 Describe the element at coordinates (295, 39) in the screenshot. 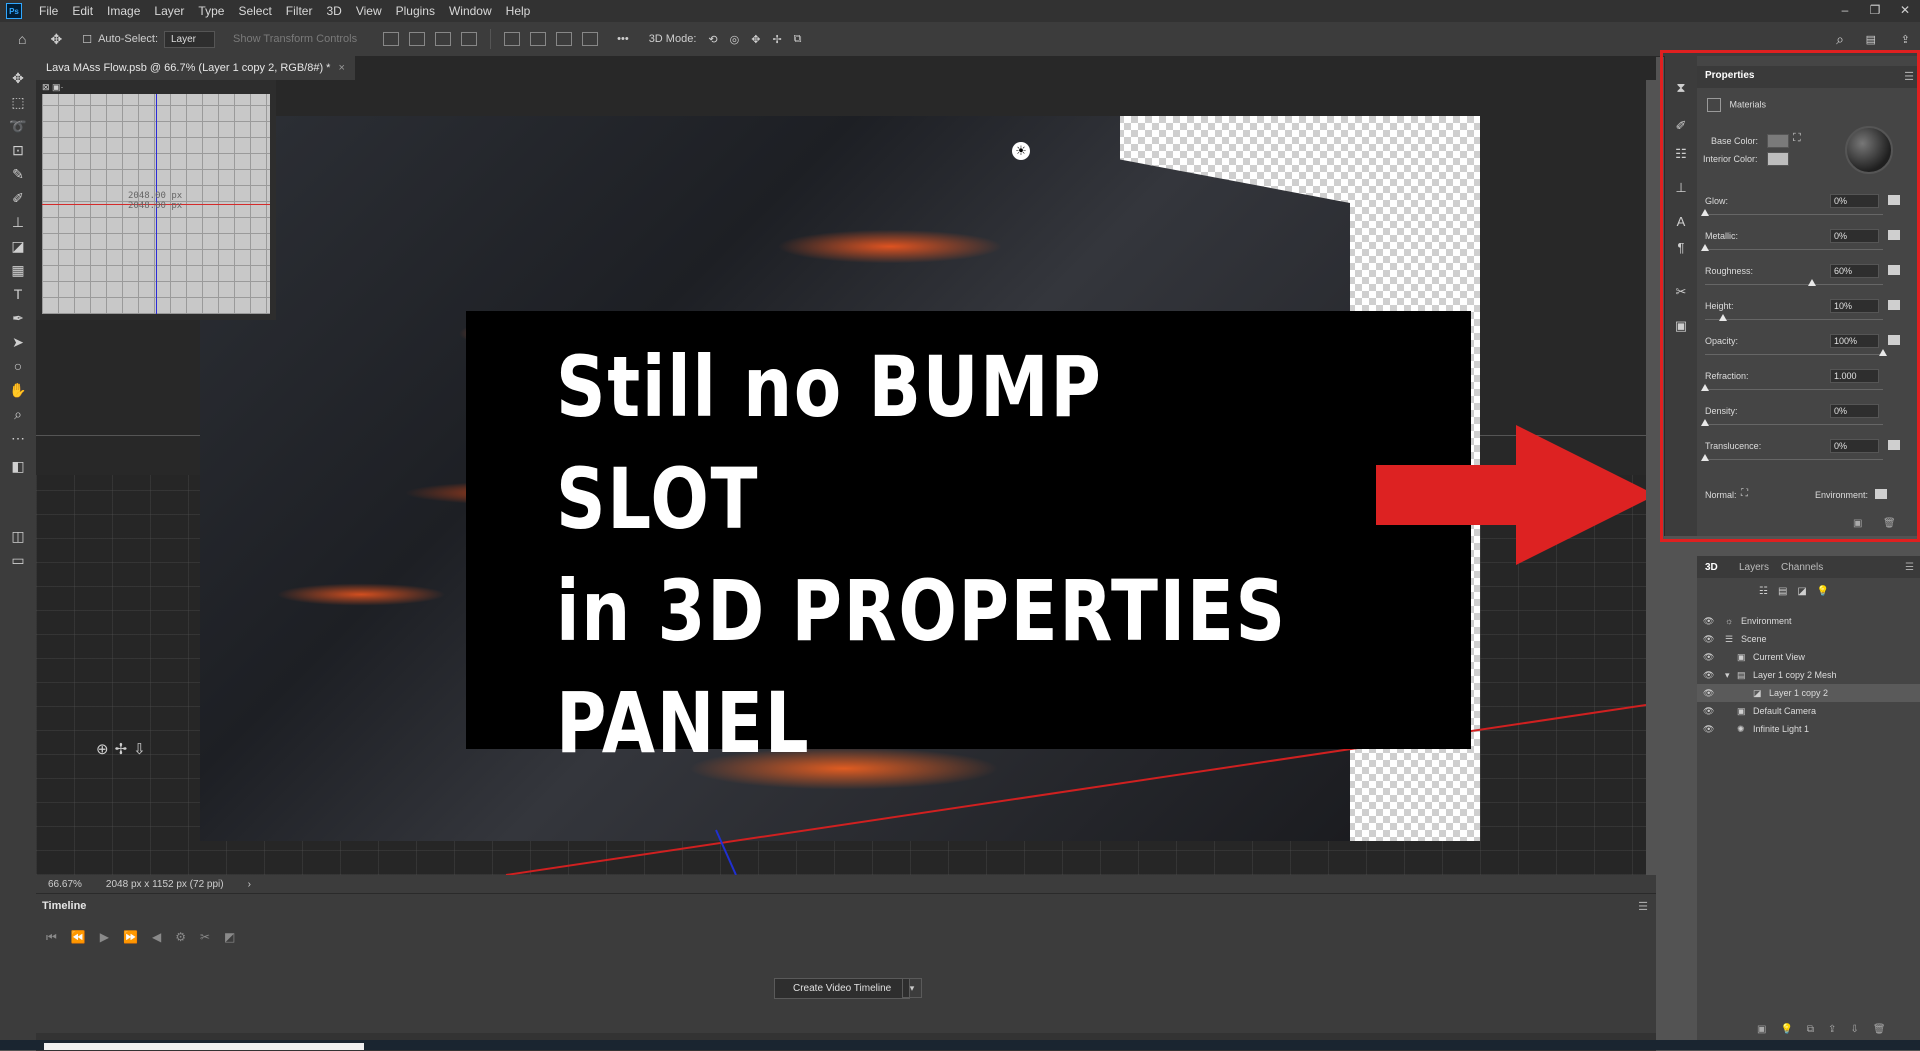

I see `show-transform-controls: Show Transform Controls` at that location.